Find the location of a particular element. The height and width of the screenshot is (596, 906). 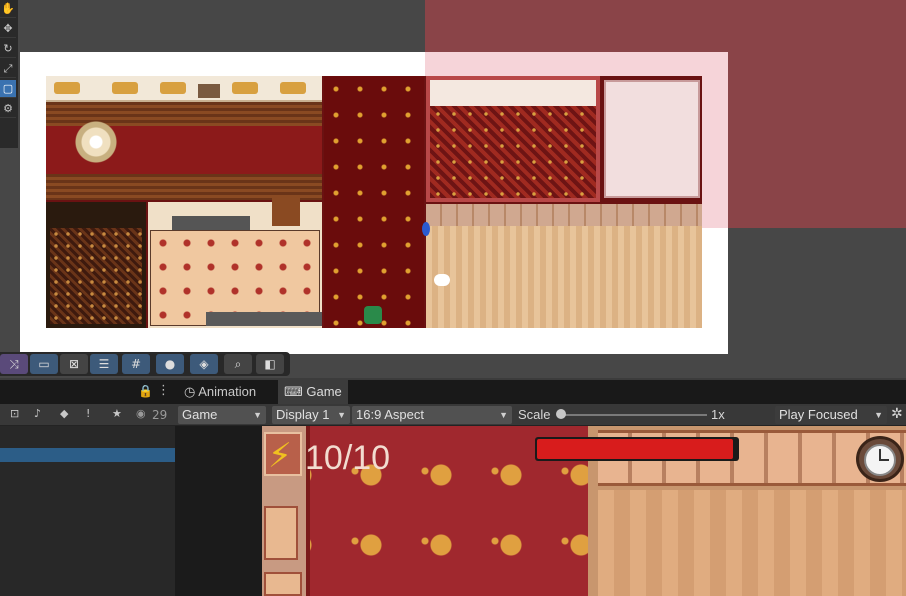

scene-overlay-toolbar: ⤨ ▭ ⊠ ☰ # ● ◈ ⌕ ◧ is located at coordinates (145, 364).